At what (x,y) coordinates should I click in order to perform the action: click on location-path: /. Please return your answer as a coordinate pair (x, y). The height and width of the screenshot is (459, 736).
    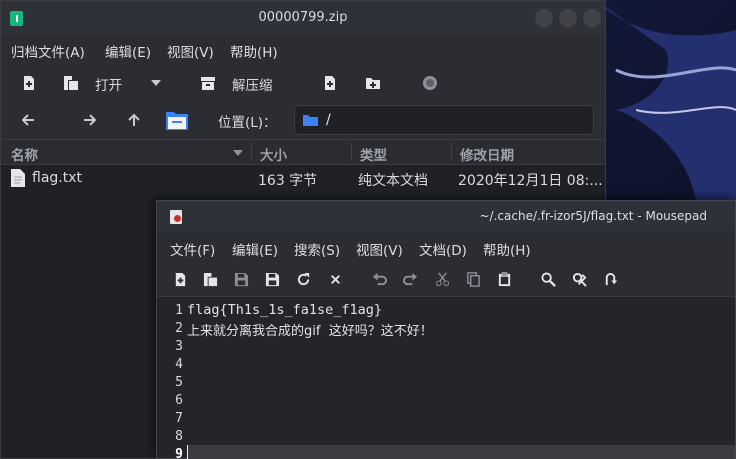
    Looking at the image, I should click on (328, 120).